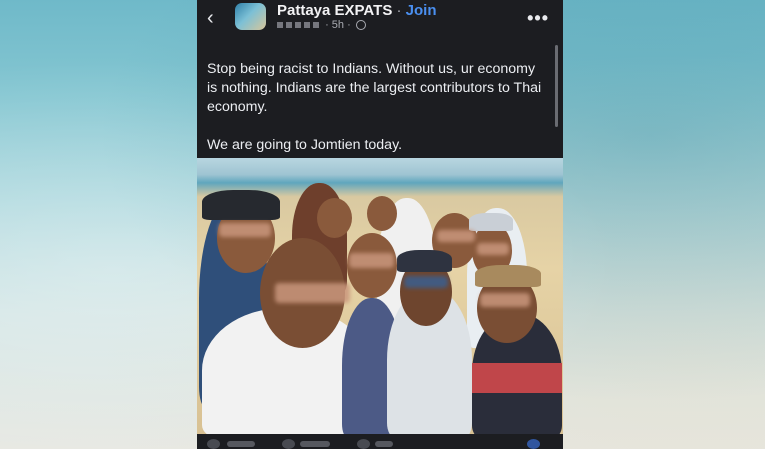 The height and width of the screenshot is (449, 765). Describe the element at coordinates (241, 444) in the screenshot. I see `reaction-count` at that location.